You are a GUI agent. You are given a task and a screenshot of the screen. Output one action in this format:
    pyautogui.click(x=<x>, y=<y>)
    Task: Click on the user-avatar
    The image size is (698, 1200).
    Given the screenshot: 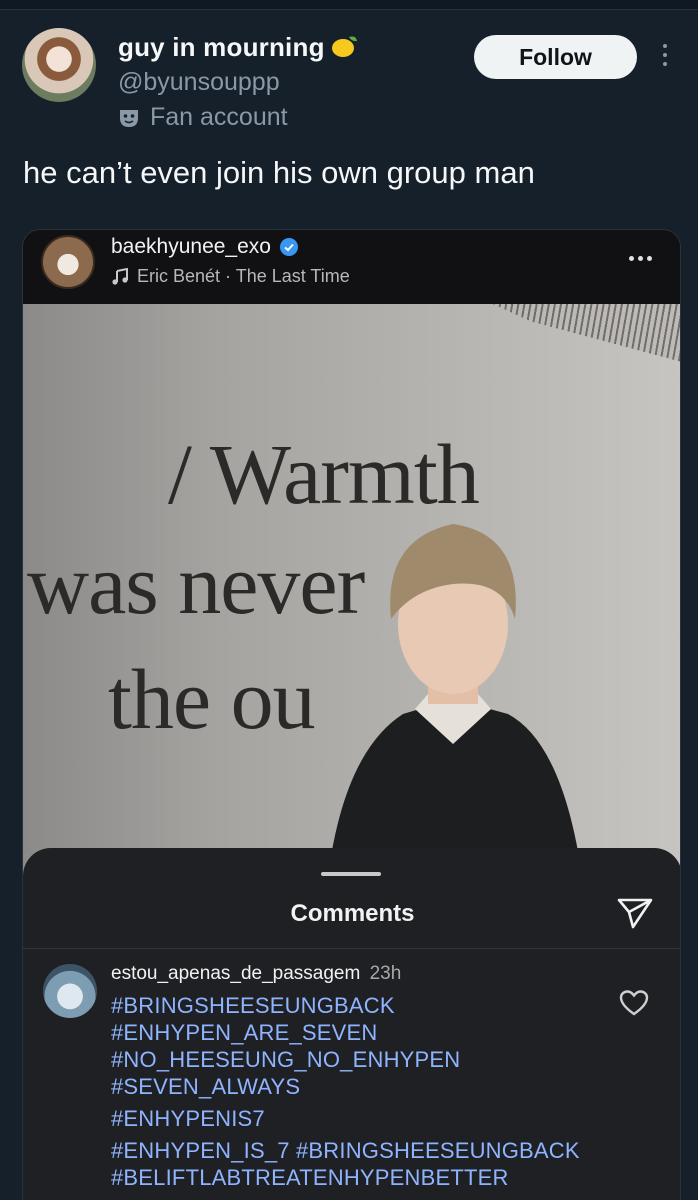 What is the action you would take?
    pyautogui.click(x=59, y=65)
    